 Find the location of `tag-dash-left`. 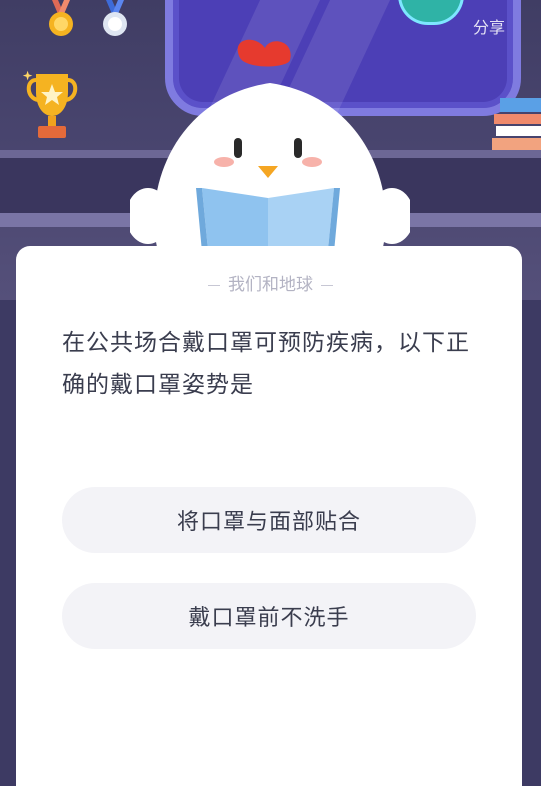

tag-dash-left is located at coordinates (214, 285).